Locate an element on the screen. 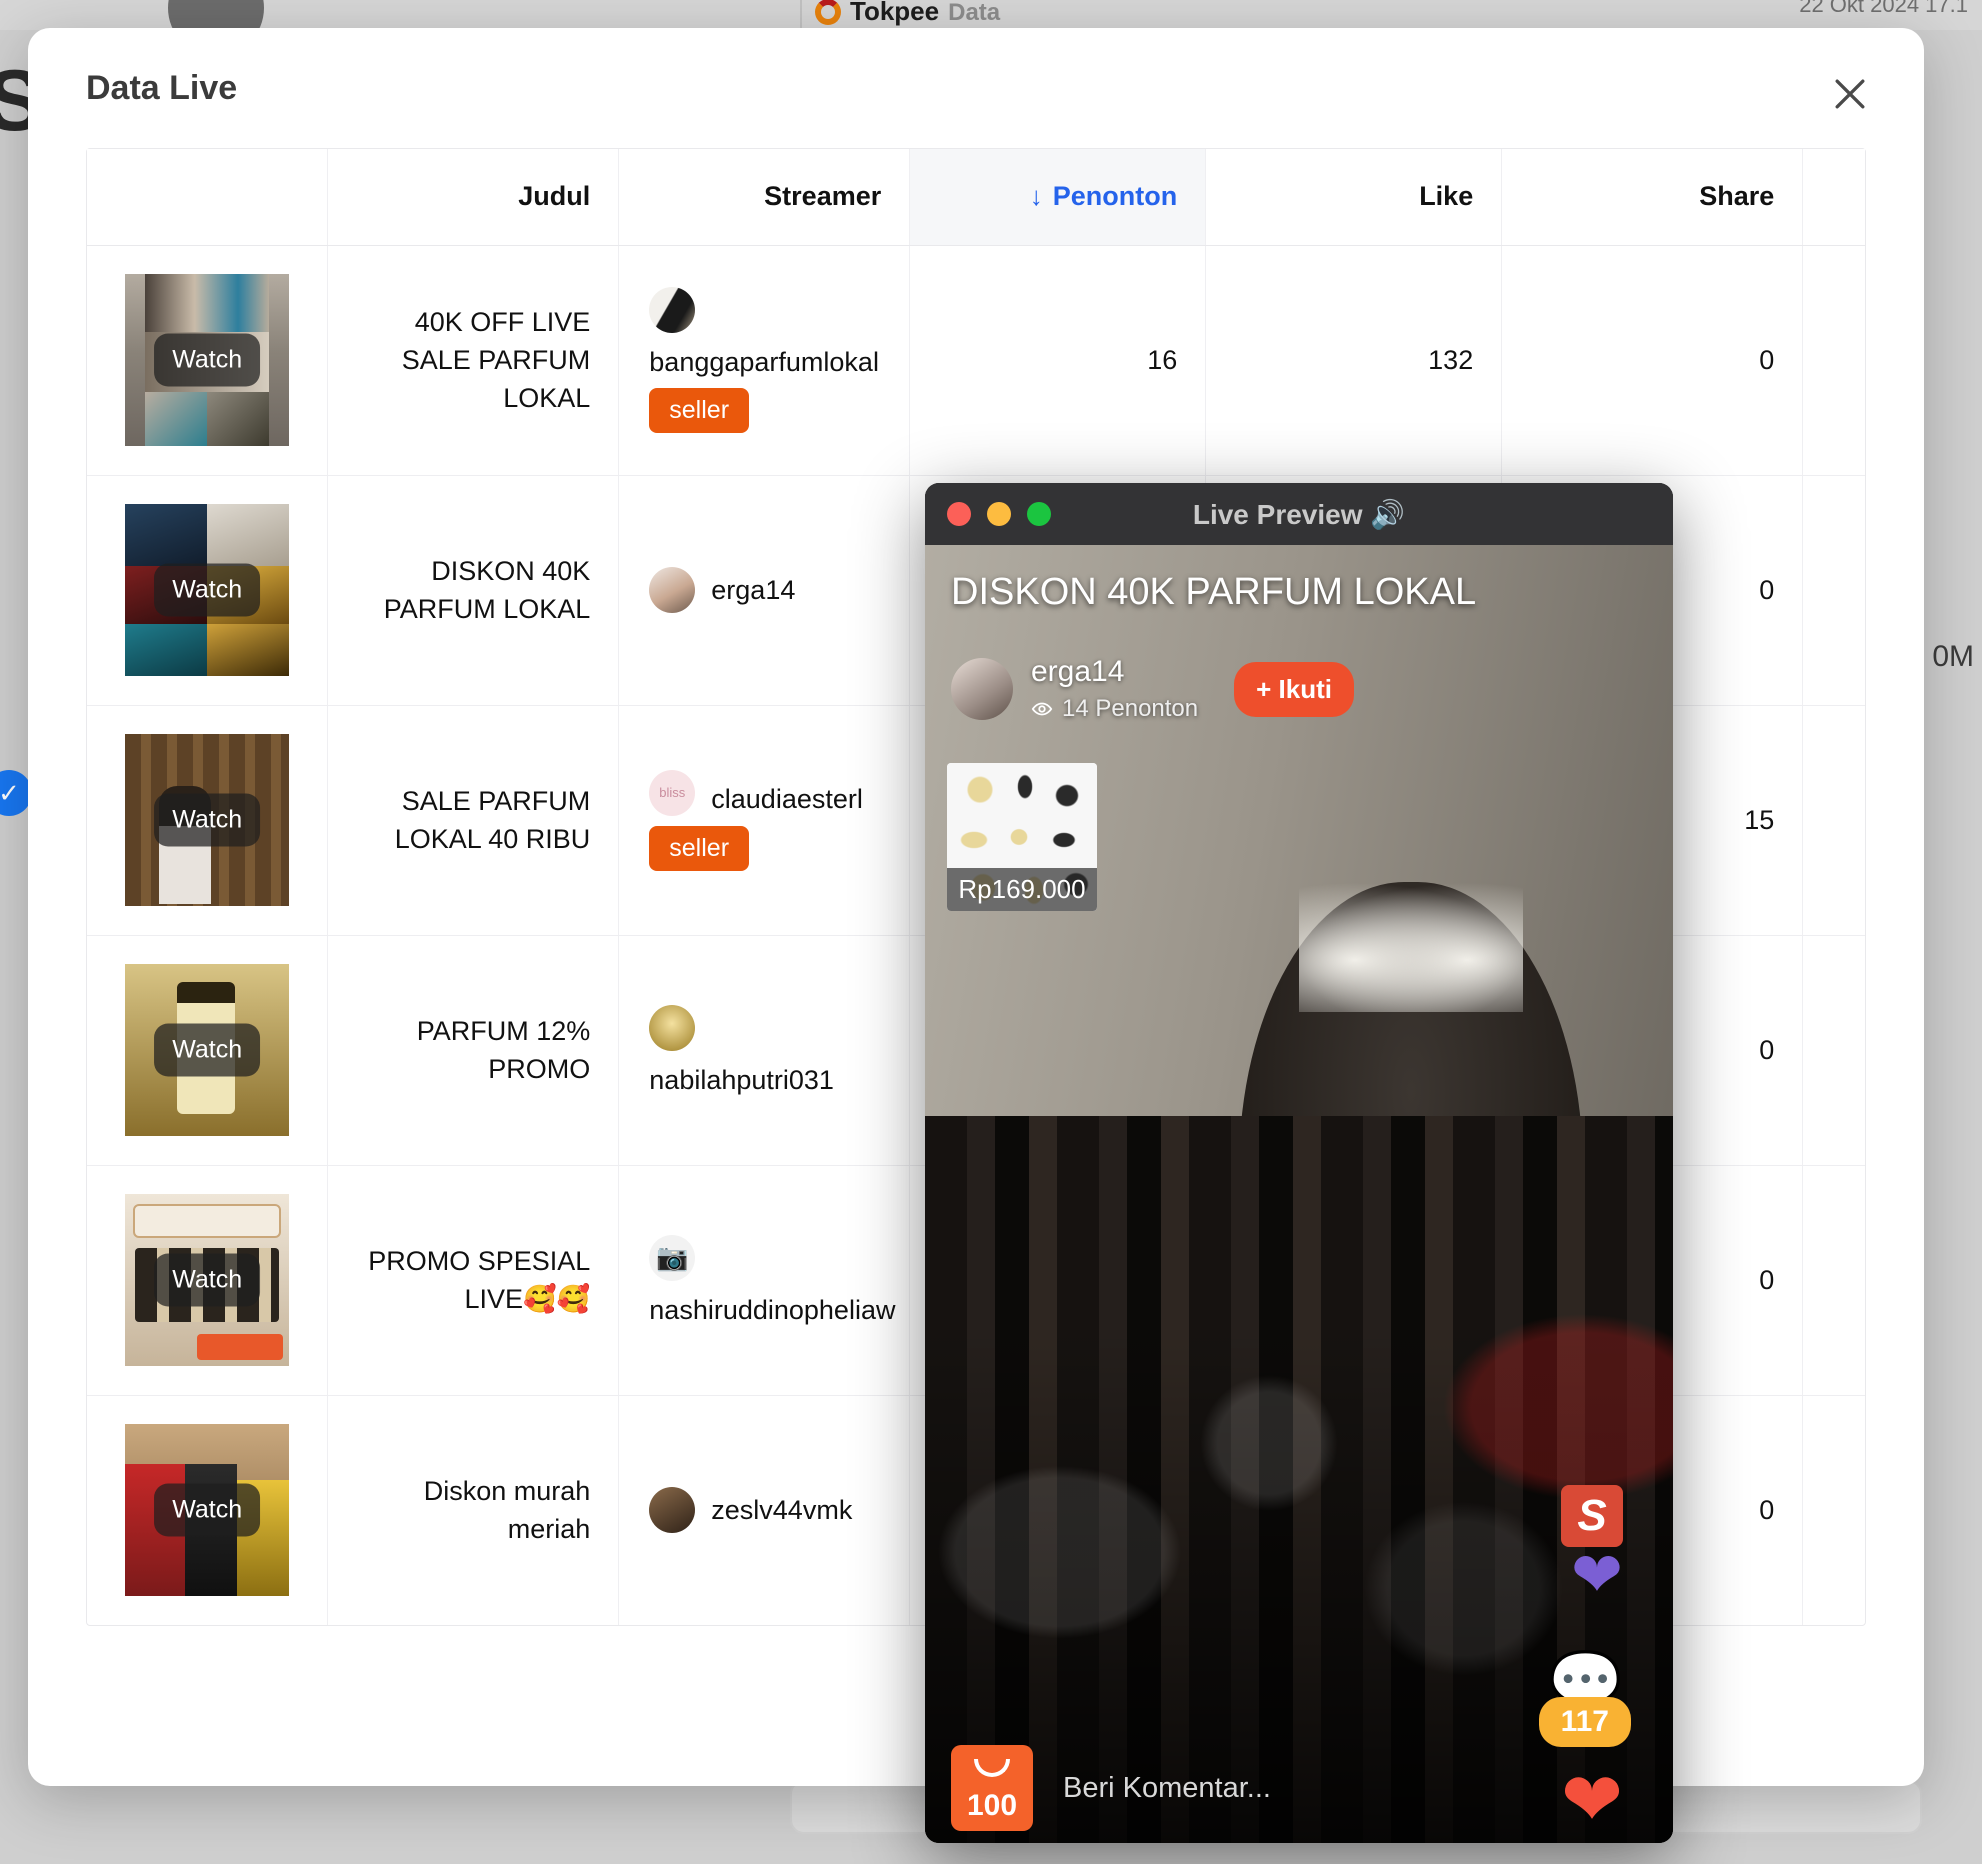  table-header: Judul Streamer ↓ Penonton Like Share is located at coordinates (976, 197).